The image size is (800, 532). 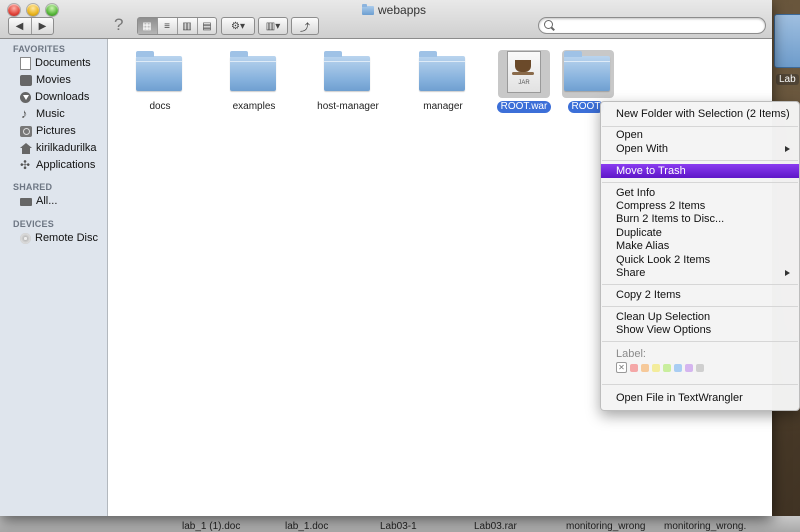 I want to click on sidebar-item-applications: Applications, so click(x=57, y=165).